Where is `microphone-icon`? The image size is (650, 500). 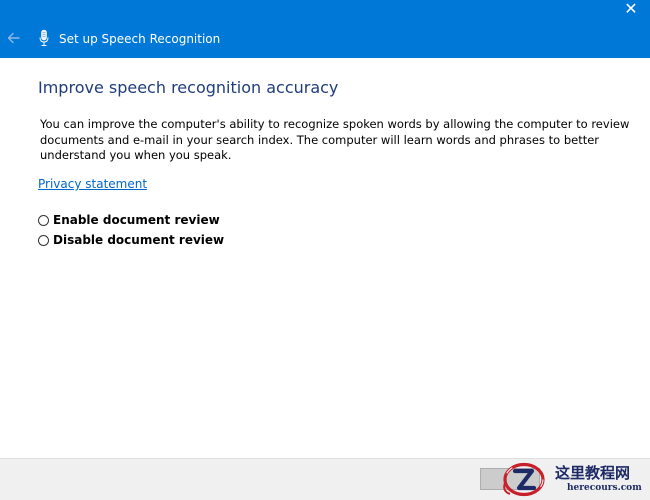 microphone-icon is located at coordinates (44, 37).